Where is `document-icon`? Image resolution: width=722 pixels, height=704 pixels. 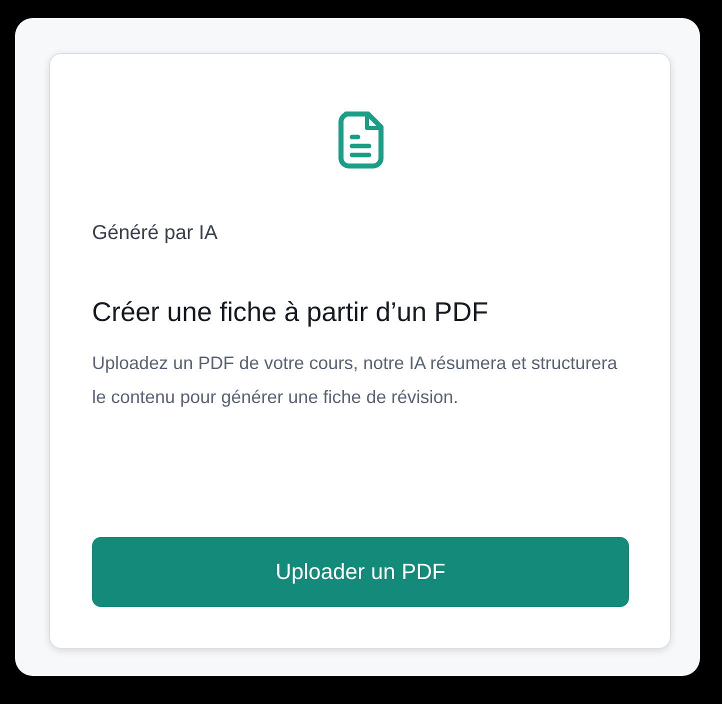
document-icon is located at coordinates (361, 140).